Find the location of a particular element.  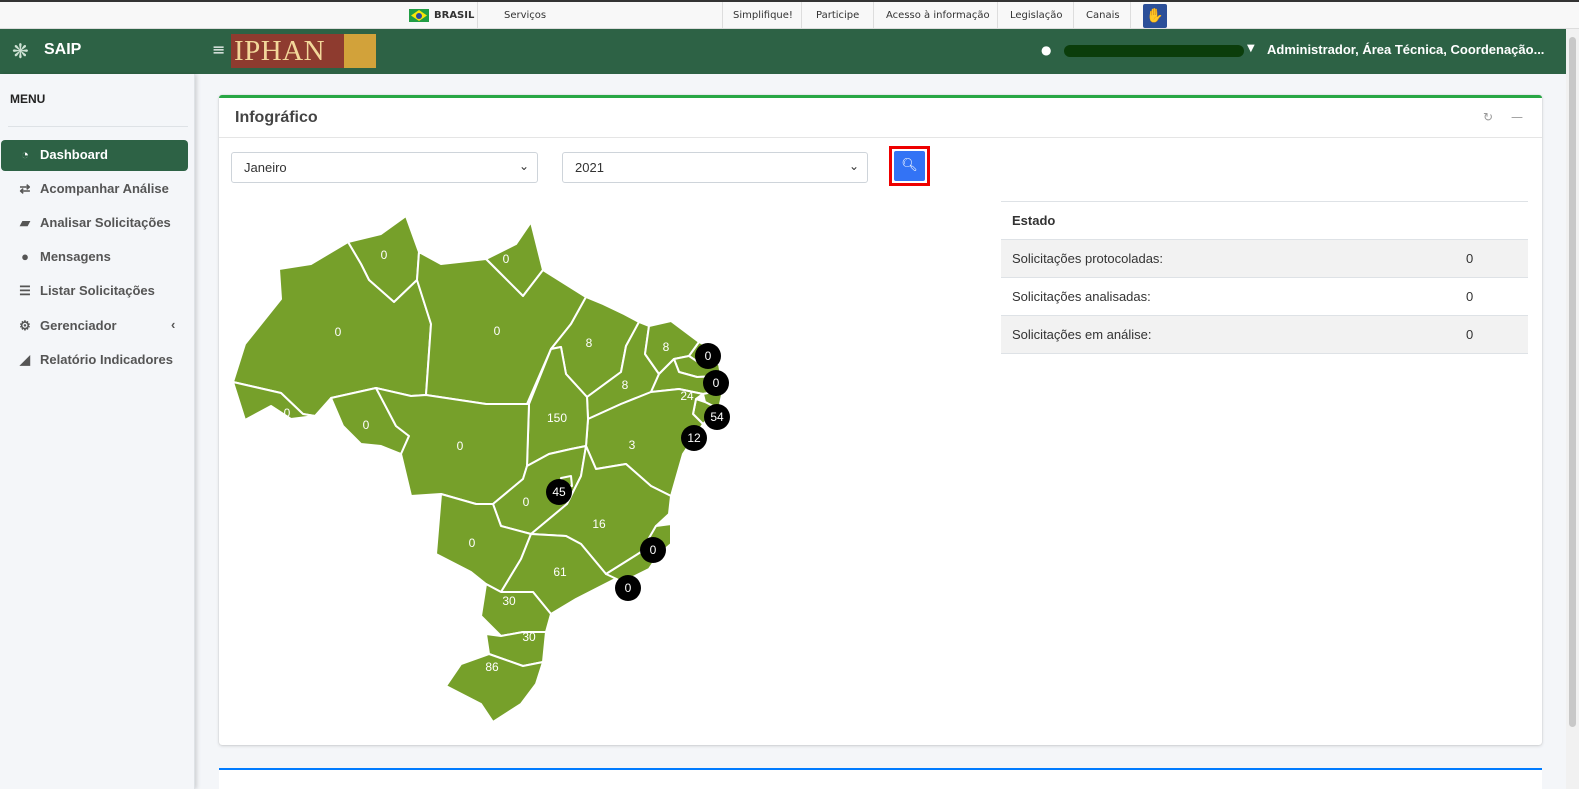

count-pi: 8 is located at coordinates (625, 385).